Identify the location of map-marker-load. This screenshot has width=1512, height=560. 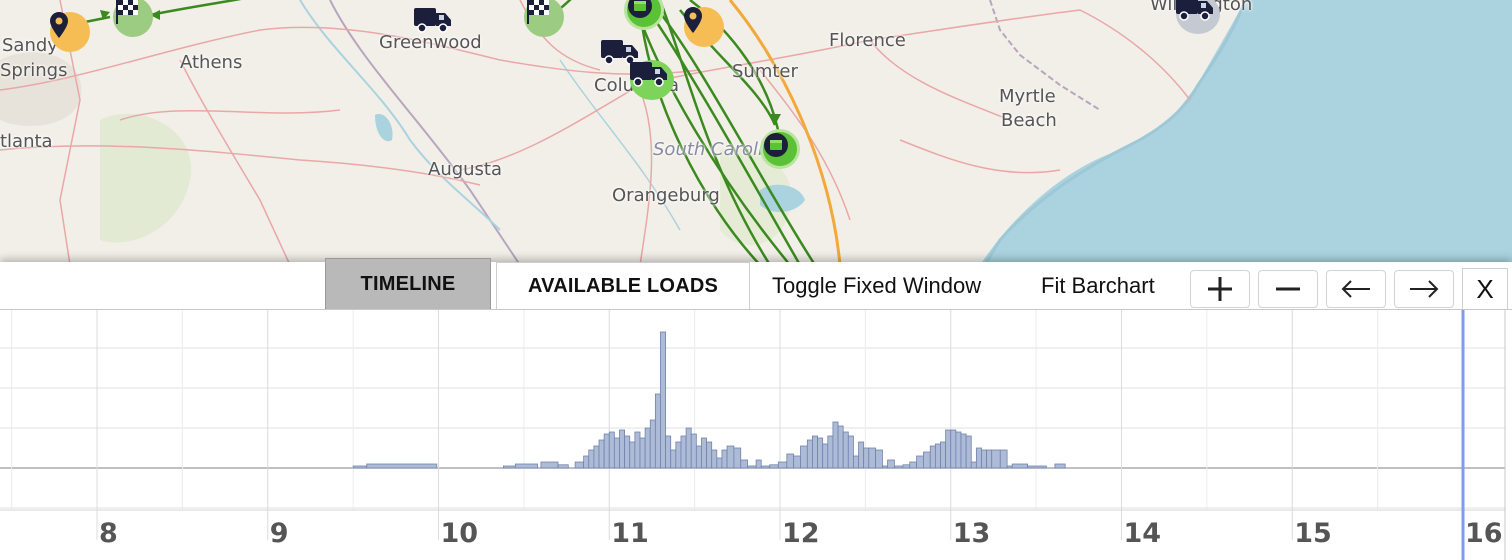
(780, 149).